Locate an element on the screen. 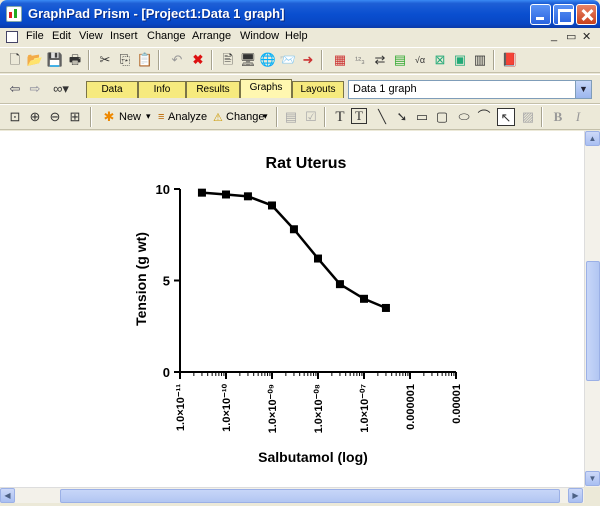  export-icon: 🖹 is located at coordinates (228, 60).